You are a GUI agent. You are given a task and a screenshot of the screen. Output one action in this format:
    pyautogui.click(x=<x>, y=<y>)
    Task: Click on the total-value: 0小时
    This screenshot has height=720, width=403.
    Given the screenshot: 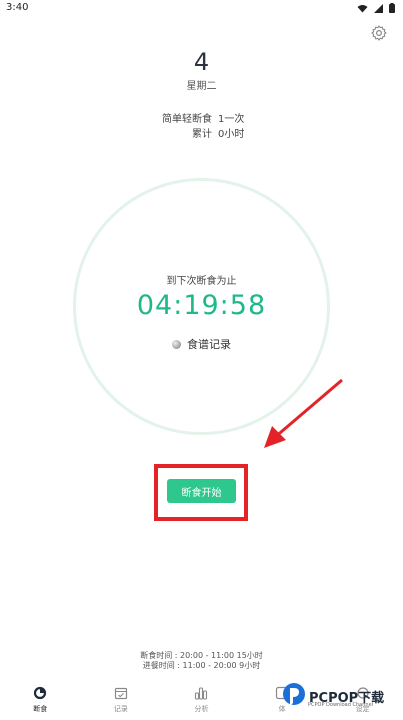 What is the action you would take?
    pyautogui.click(x=231, y=134)
    